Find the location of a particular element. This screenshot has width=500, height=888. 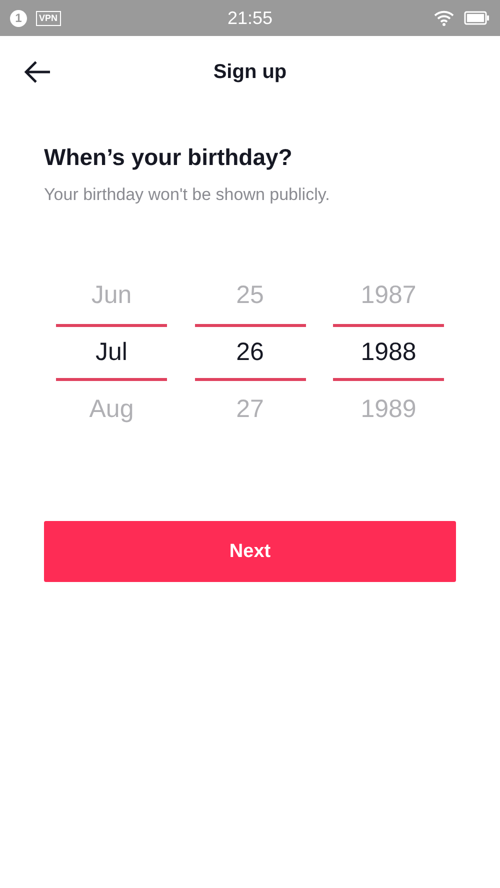

next-button: Next is located at coordinates (250, 551).